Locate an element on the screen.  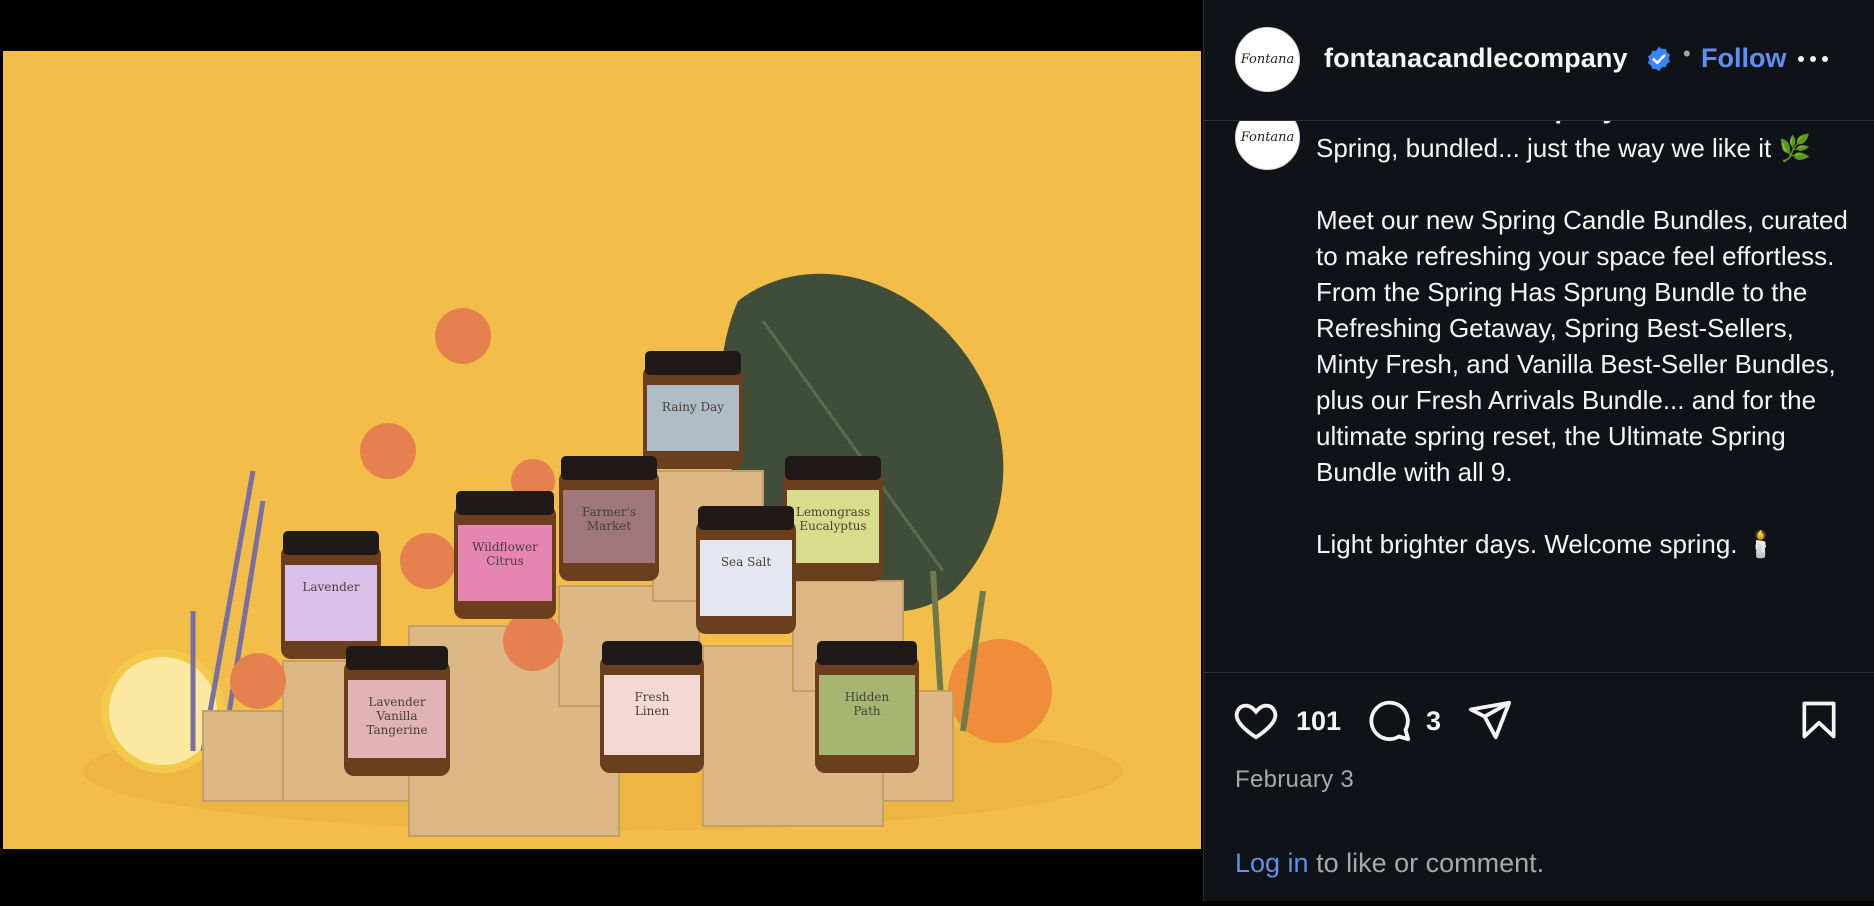
candle-jar: HiddenPath is located at coordinates (867, 707).